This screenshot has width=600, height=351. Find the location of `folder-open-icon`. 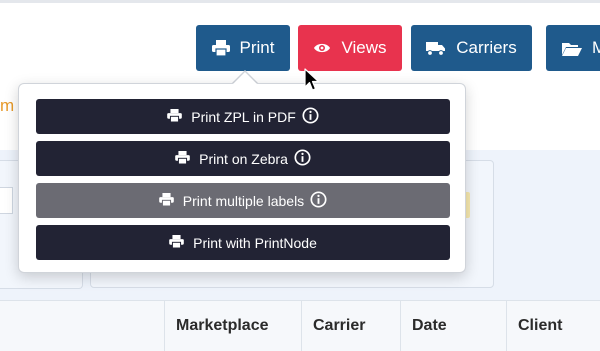

folder-open-icon is located at coordinates (572, 48).